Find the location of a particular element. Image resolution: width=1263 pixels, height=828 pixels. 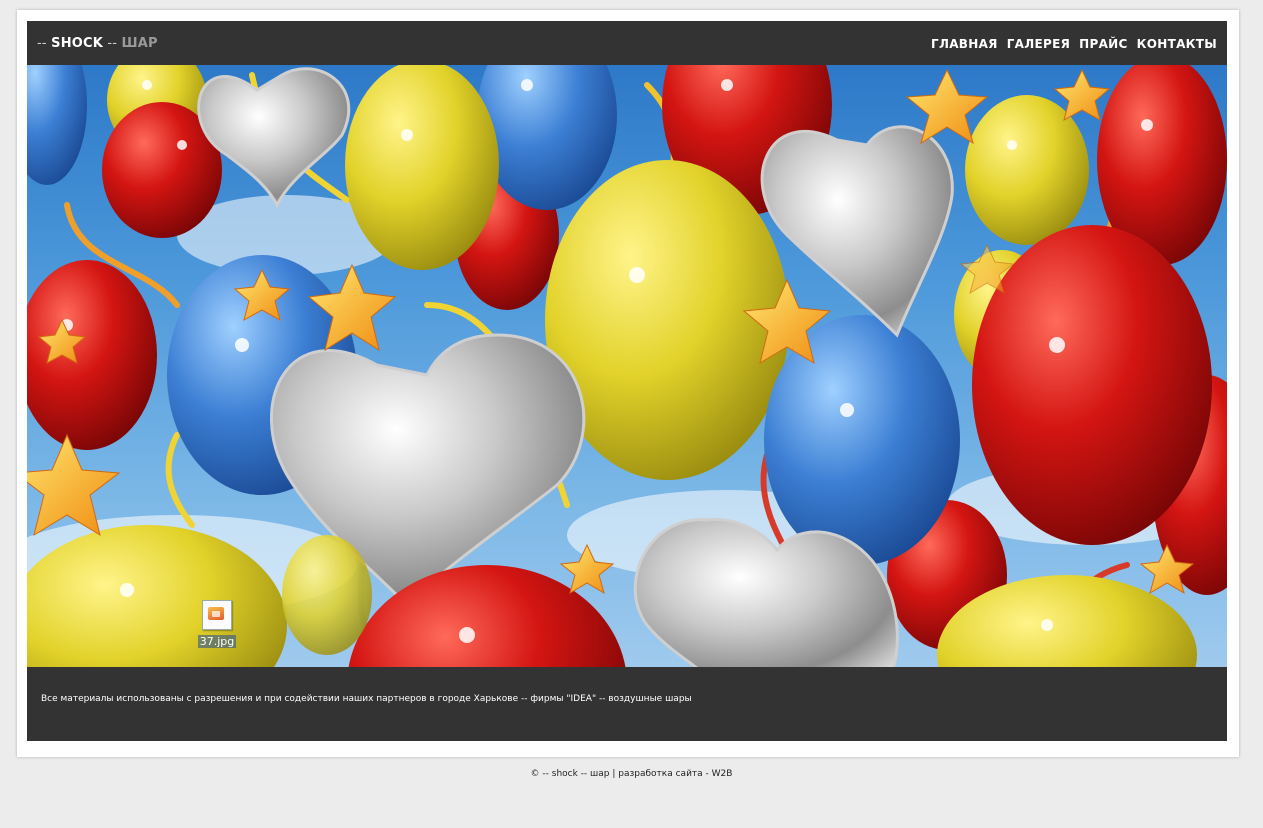

logo-sub: ШАР is located at coordinates (139, 43).